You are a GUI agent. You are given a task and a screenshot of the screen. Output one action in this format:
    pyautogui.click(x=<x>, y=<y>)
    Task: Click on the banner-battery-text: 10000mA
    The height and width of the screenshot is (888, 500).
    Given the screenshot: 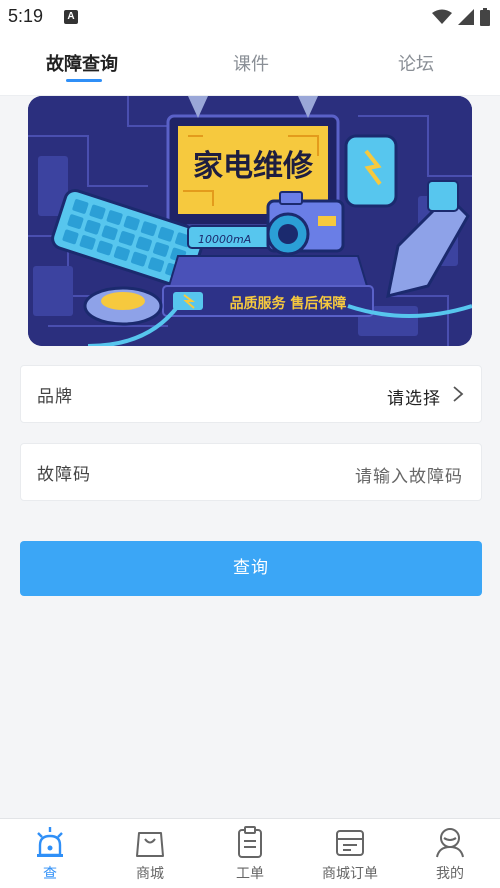 What is the action you would take?
    pyautogui.click(x=224, y=239)
    